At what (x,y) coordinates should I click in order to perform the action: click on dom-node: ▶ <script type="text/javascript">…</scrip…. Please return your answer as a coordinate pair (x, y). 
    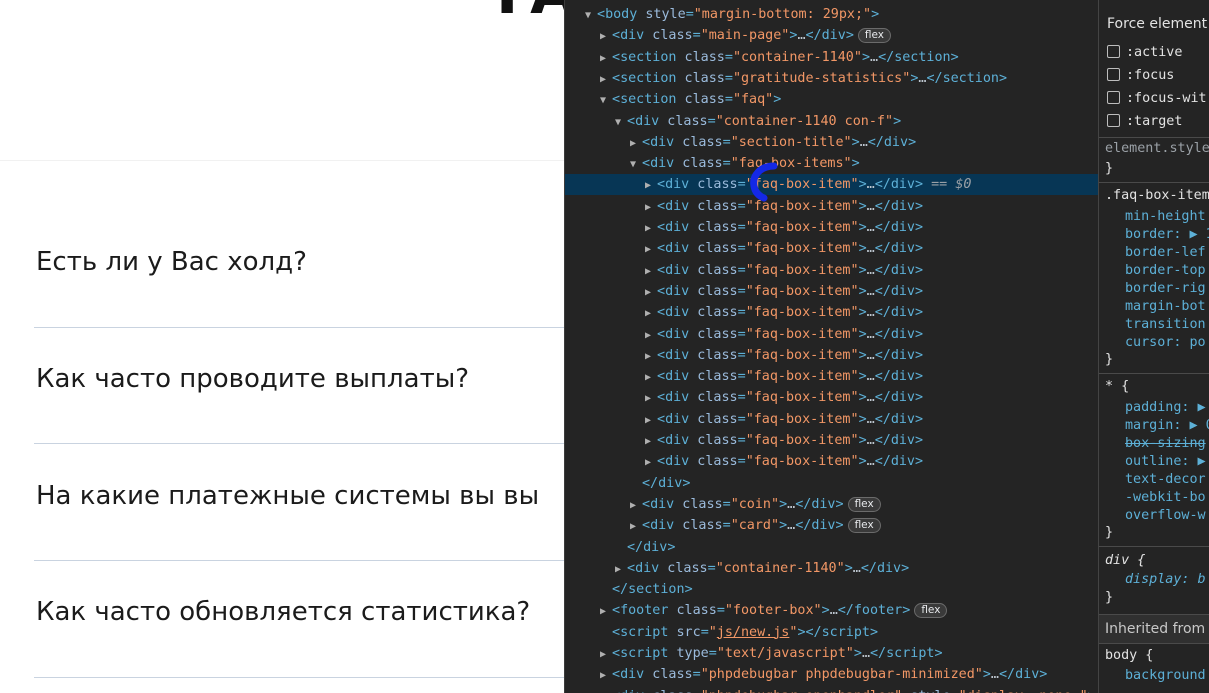
    Looking at the image, I should click on (831, 653).